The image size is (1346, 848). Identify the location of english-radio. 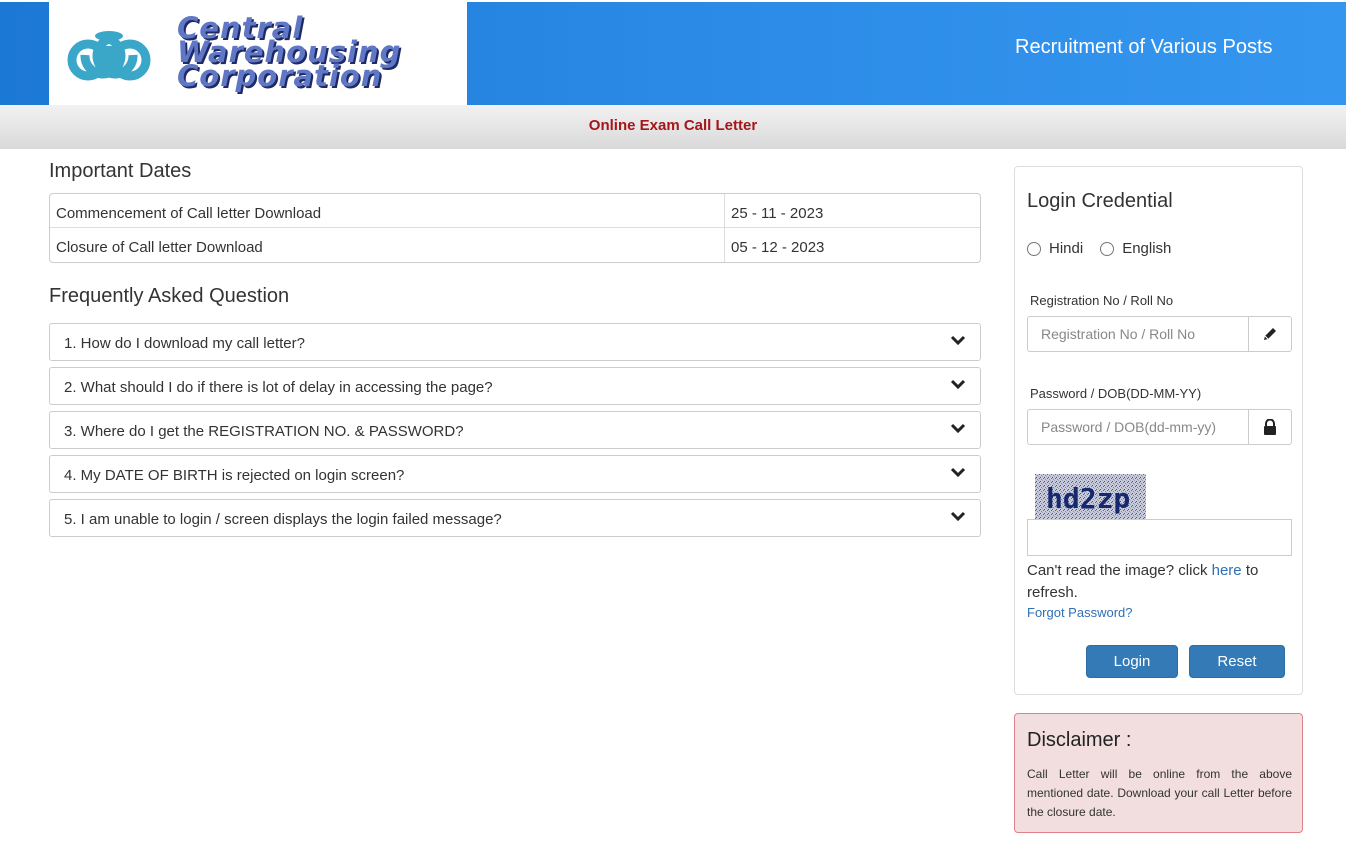
(1107, 248).